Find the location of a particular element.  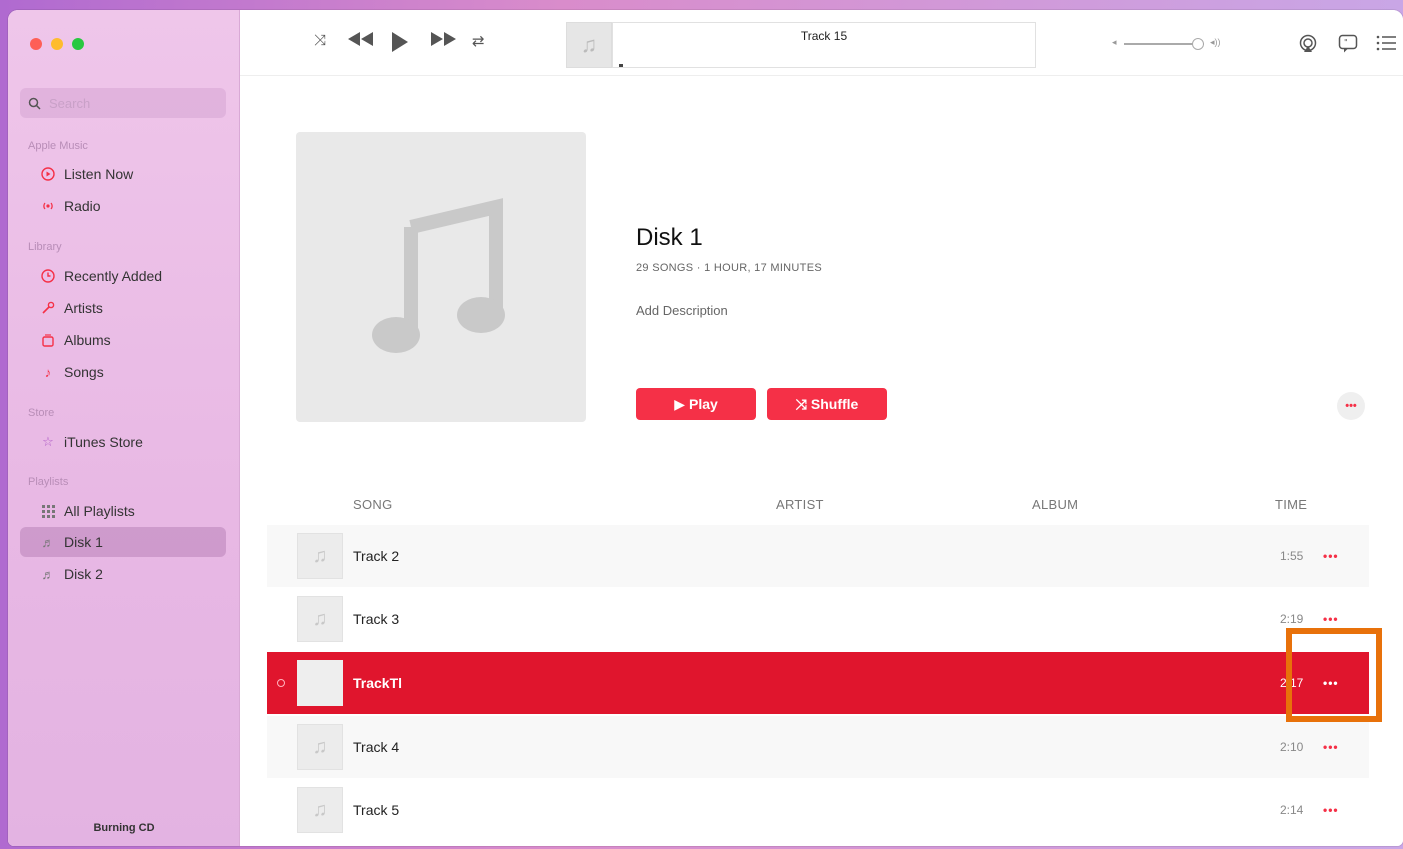

album-artwork is located at coordinates (441, 277).